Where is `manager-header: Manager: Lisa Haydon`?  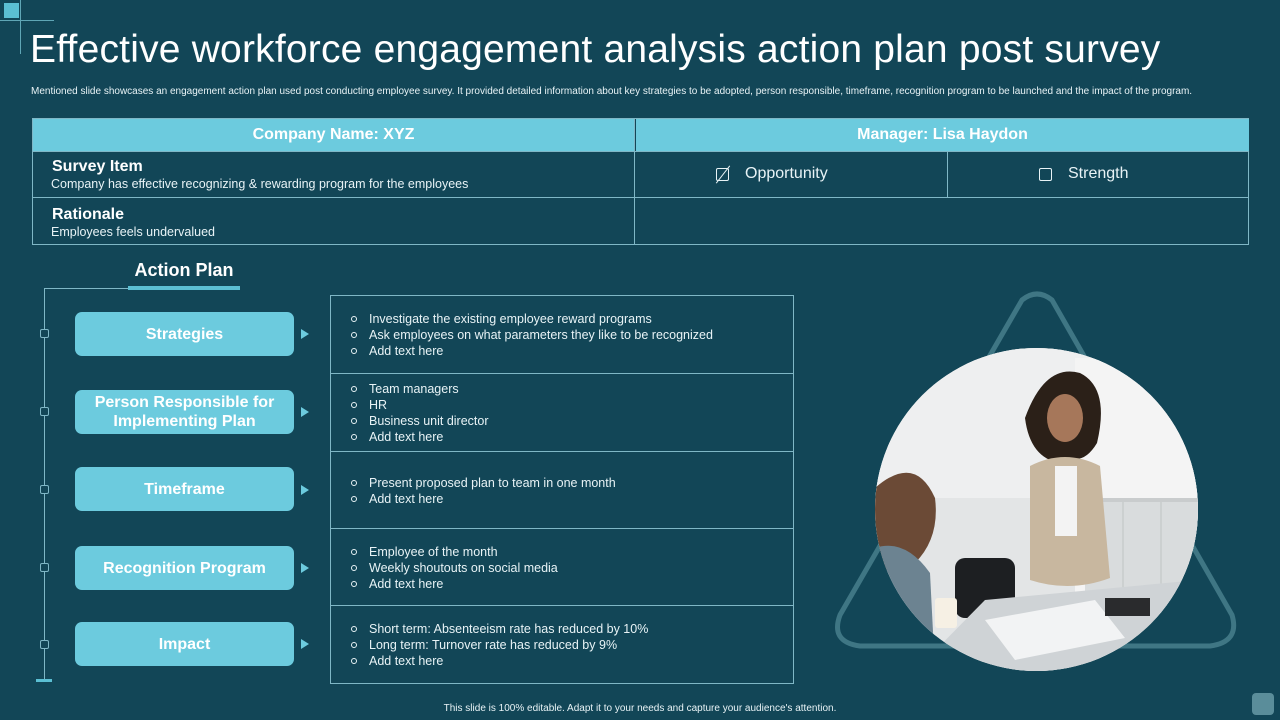
manager-header: Manager: Lisa Haydon is located at coordinates (942, 135).